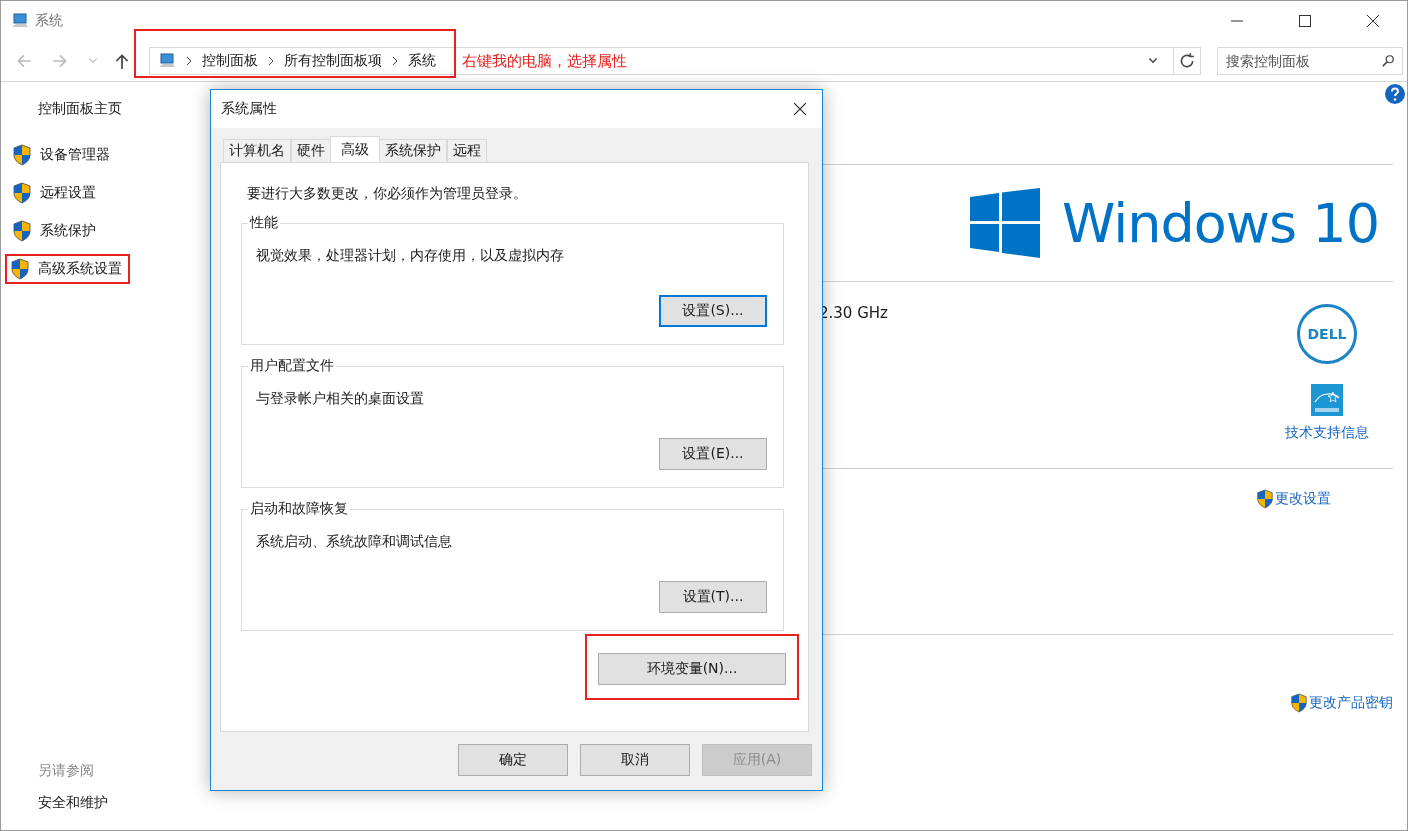  I want to click on tab: 系统保护, so click(413, 150).